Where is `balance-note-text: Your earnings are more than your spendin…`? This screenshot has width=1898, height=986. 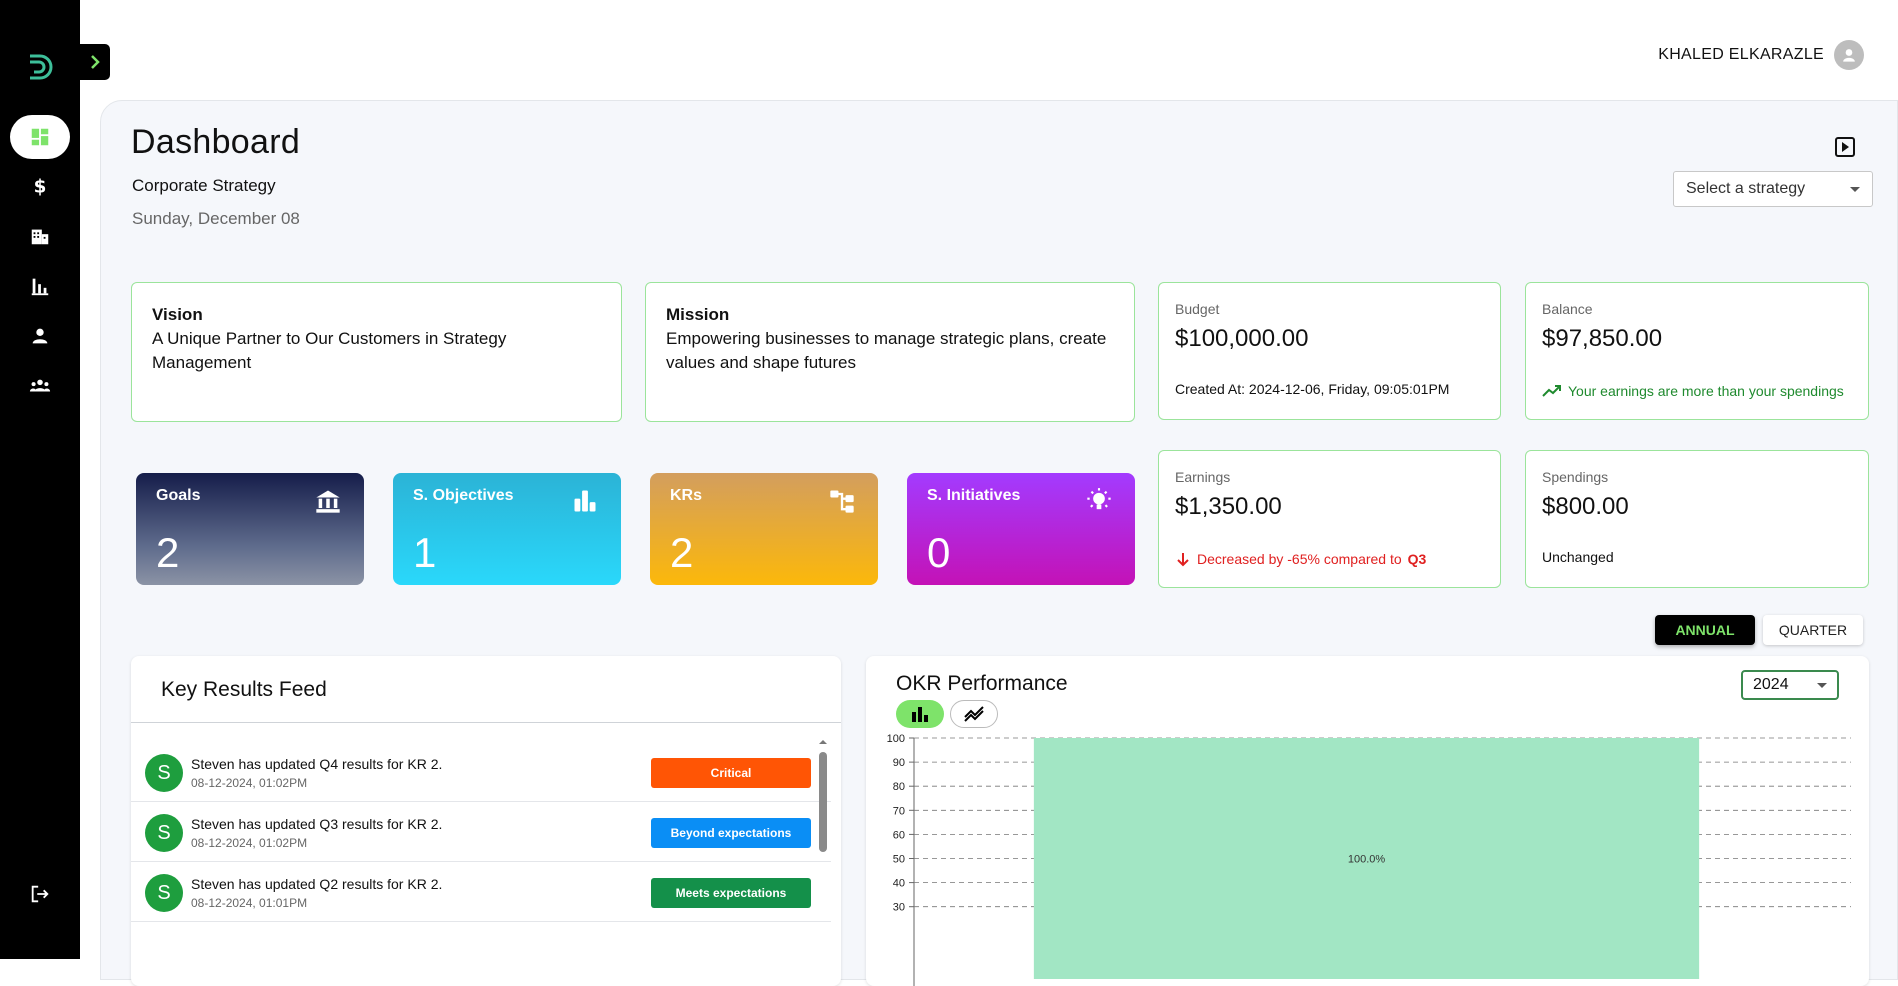 balance-note-text: Your earnings are more than your spendin… is located at coordinates (1706, 391).